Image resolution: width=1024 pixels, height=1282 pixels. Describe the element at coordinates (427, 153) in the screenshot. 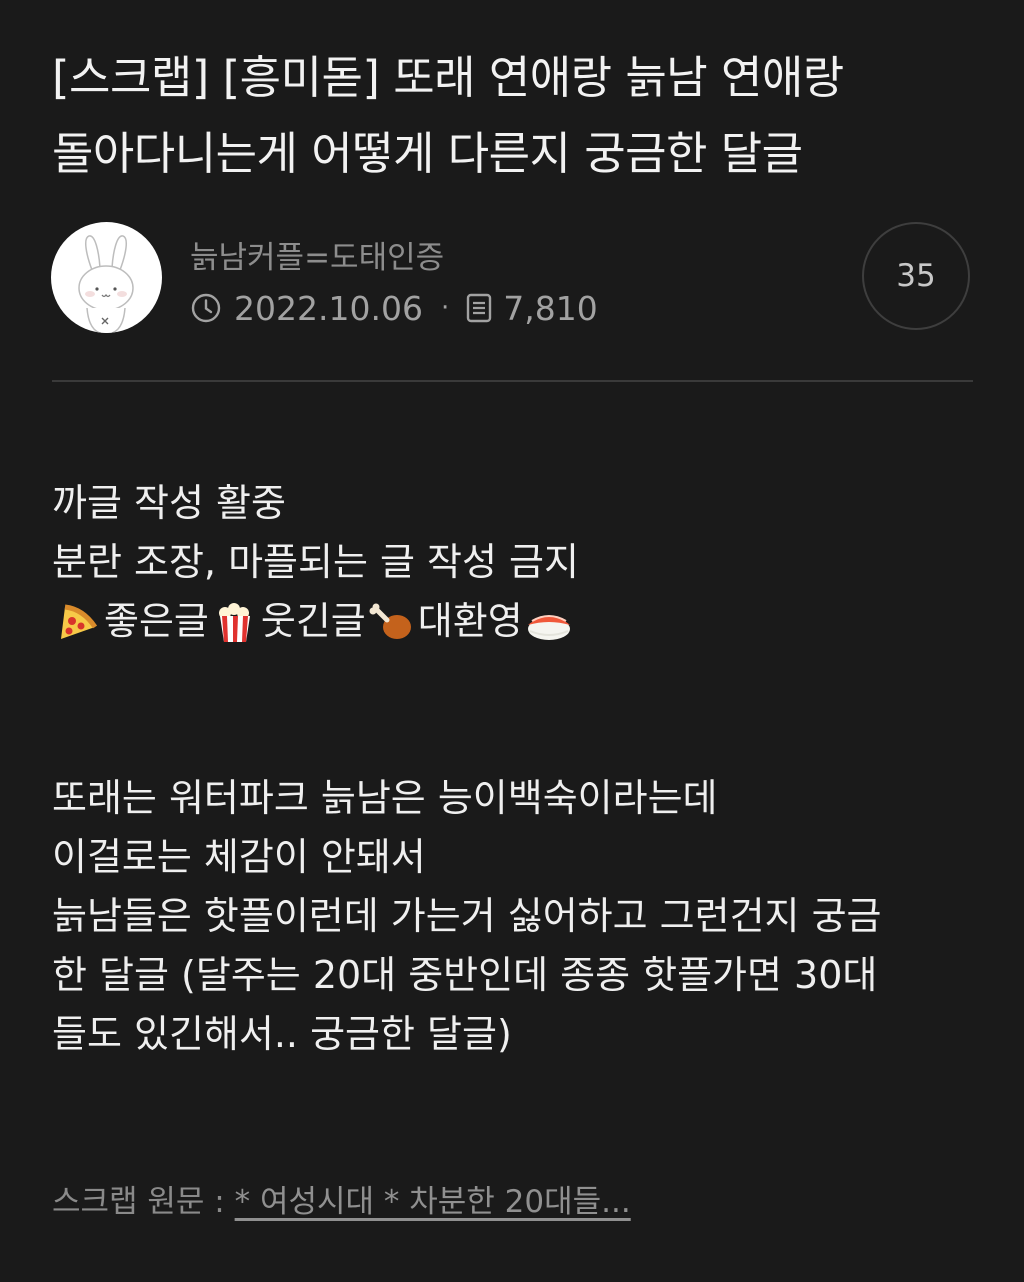

I see `post-title-line-2: 돌아다니는게 어떻게 다른지 궁금한 달글` at that location.